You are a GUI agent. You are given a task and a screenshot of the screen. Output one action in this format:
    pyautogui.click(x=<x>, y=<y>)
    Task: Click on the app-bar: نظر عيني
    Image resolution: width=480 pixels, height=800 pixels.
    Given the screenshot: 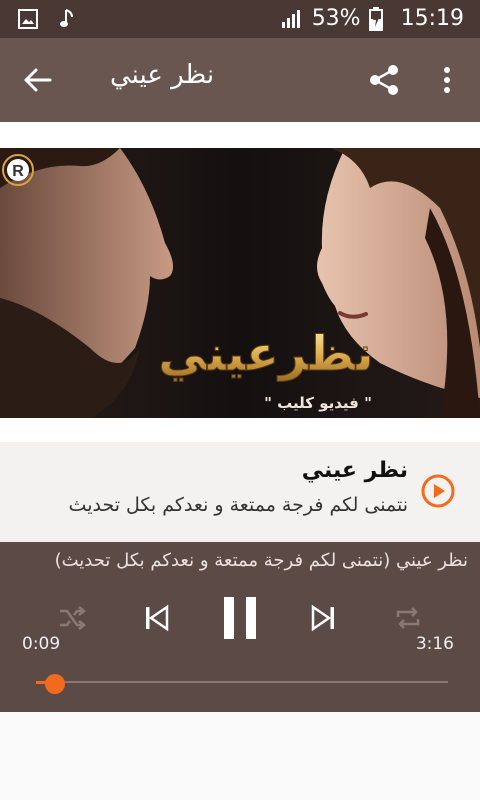 What is the action you would take?
    pyautogui.click(x=240, y=80)
    